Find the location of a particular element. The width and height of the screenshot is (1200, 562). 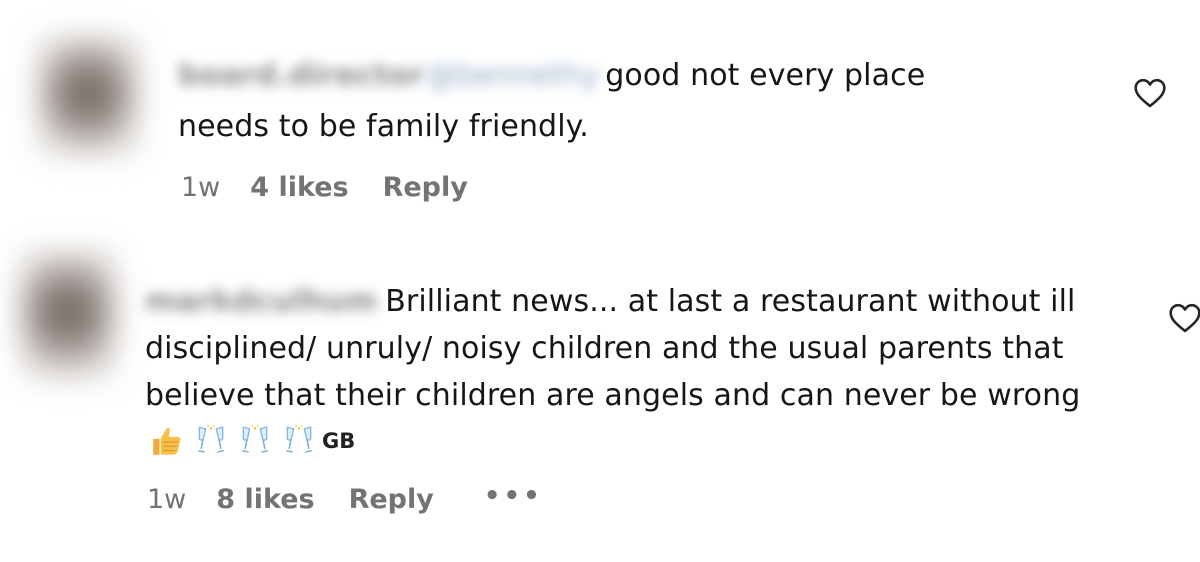

more-options-icon: ••• is located at coordinates (513, 496).